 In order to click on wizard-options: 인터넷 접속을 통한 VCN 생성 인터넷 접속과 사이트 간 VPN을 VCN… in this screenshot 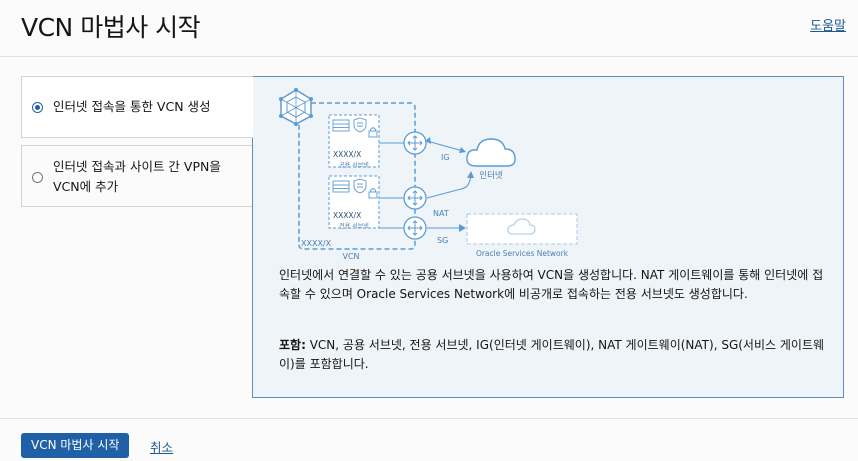, I will do `click(137, 141)`.